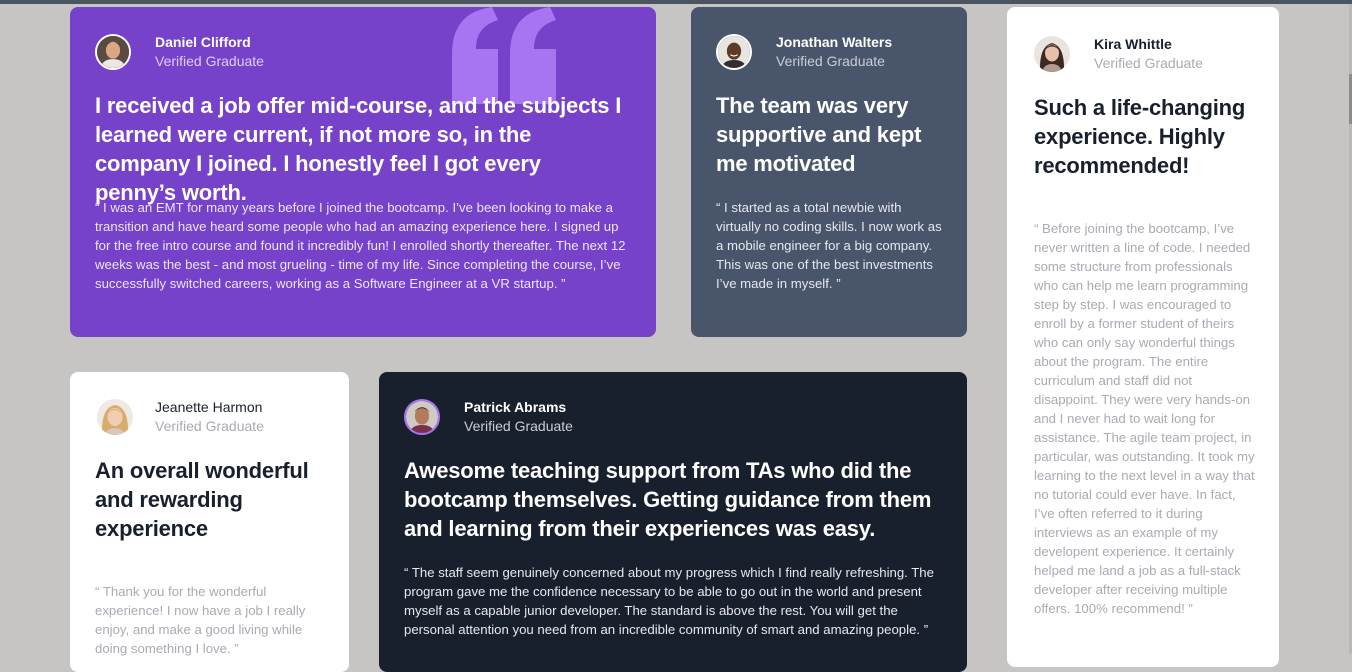  What do you see at coordinates (1052, 54) in the screenshot?
I see `woman-dark-hair-avatar` at bounding box center [1052, 54].